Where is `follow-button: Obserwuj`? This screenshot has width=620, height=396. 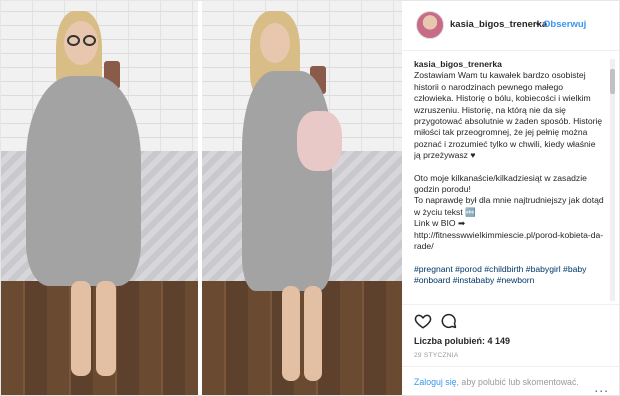
follow-button: Obserwuj is located at coordinates (564, 24).